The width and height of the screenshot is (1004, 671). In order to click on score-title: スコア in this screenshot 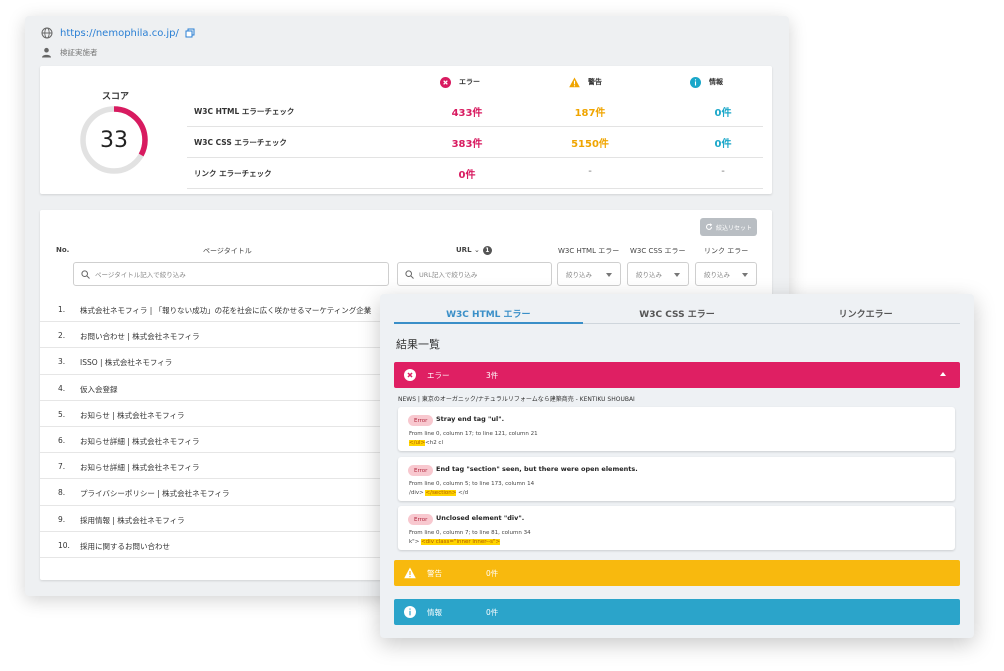, I will do `click(116, 97)`.